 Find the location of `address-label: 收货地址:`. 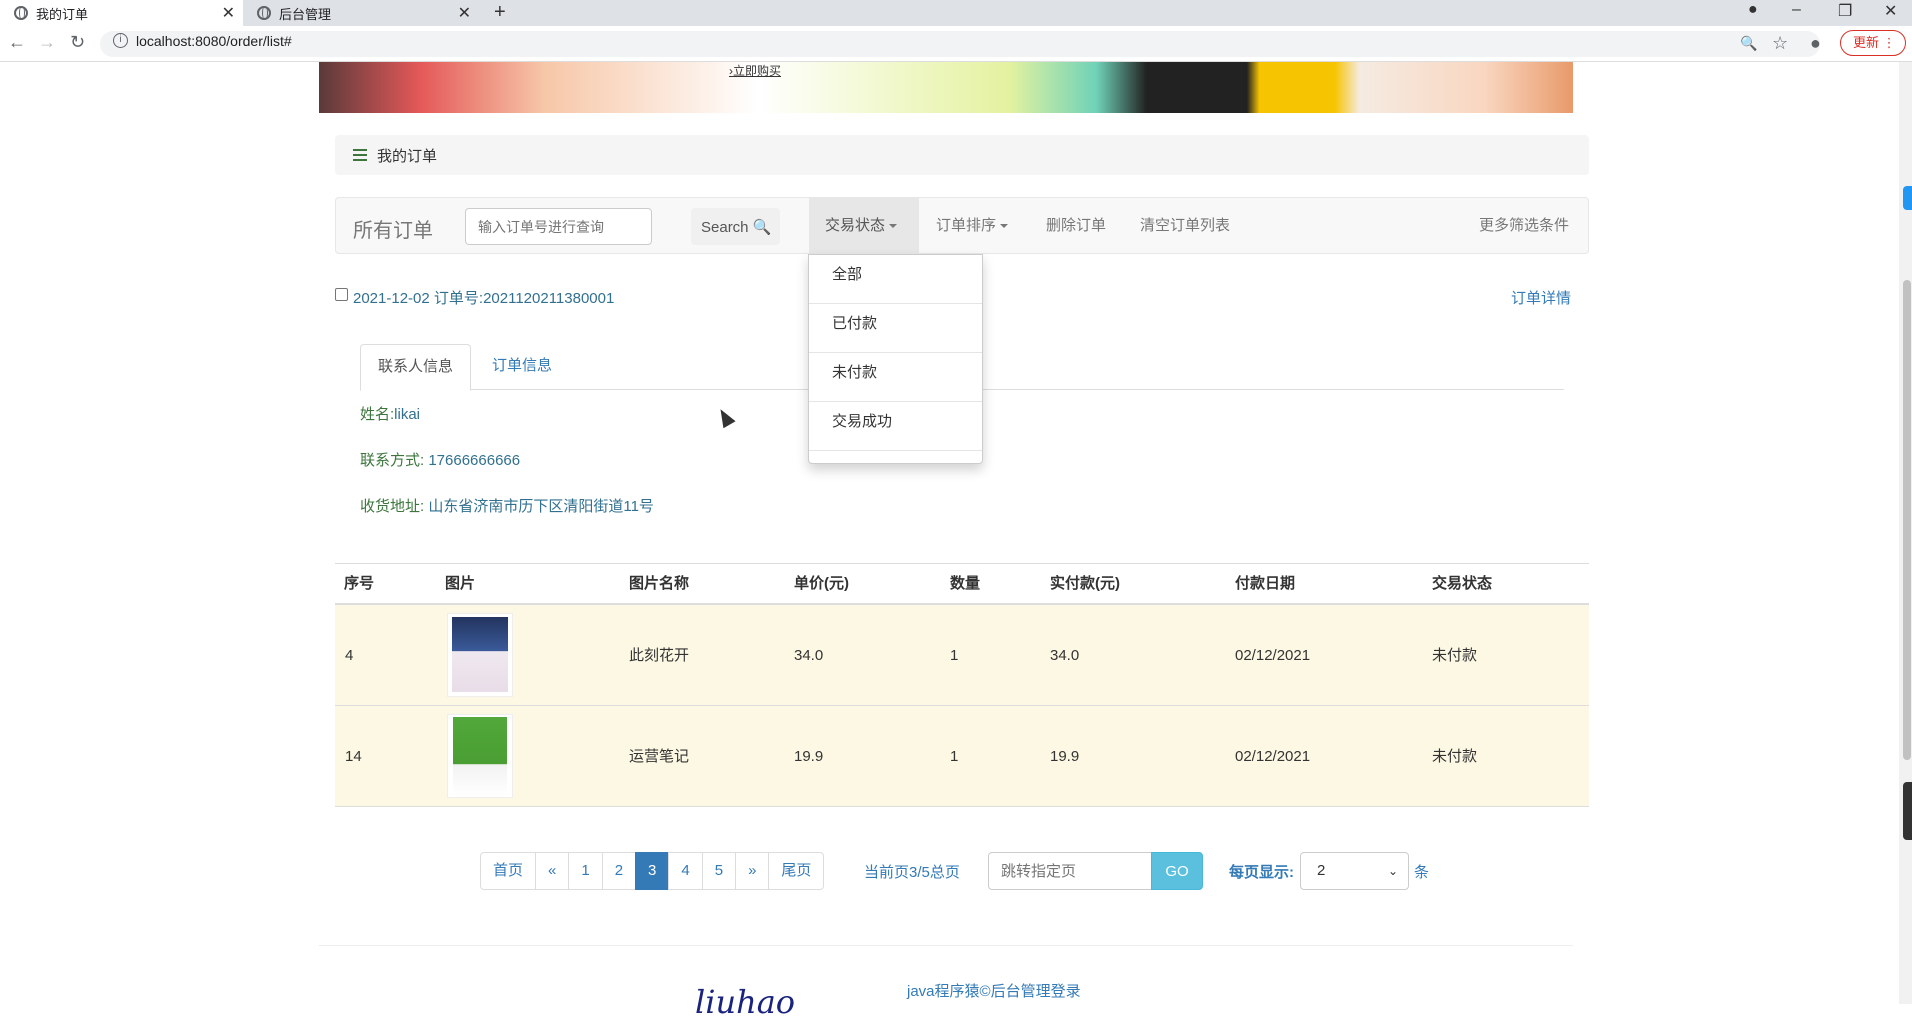

address-label: 收货地址: is located at coordinates (394, 506).